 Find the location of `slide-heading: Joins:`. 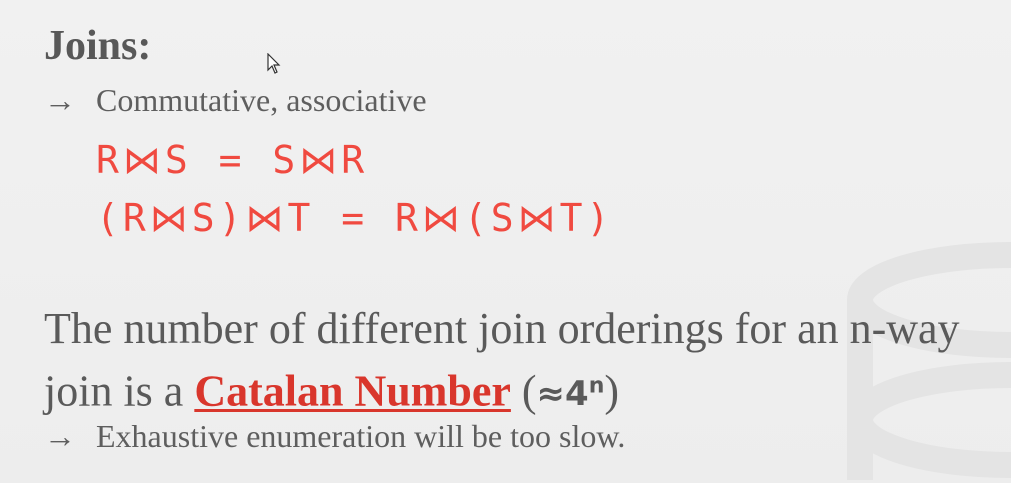

slide-heading: Joins: is located at coordinates (98, 46).